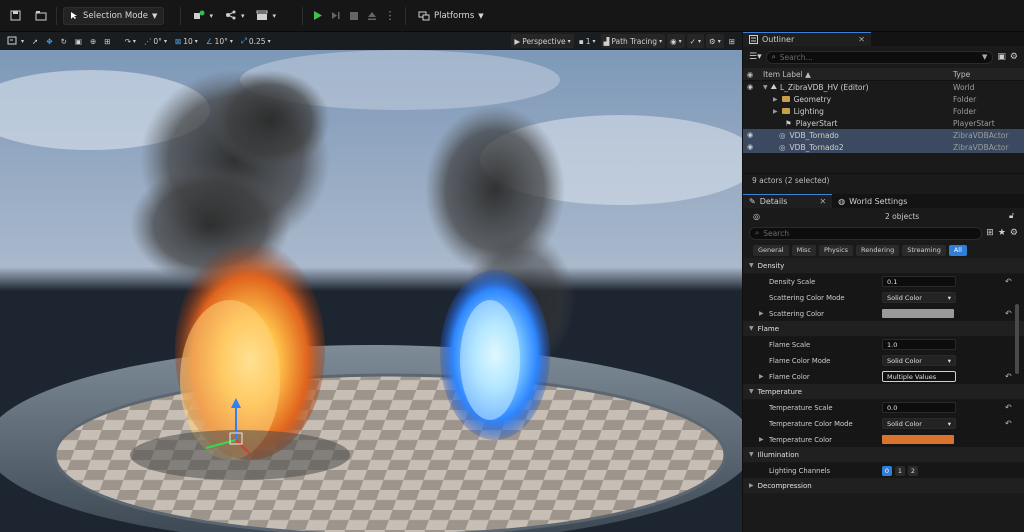 The height and width of the screenshot is (532, 1024). What do you see at coordinates (130, 41) in the screenshot?
I see `rotation-snap-button: ↷ ▾` at bounding box center [130, 41].